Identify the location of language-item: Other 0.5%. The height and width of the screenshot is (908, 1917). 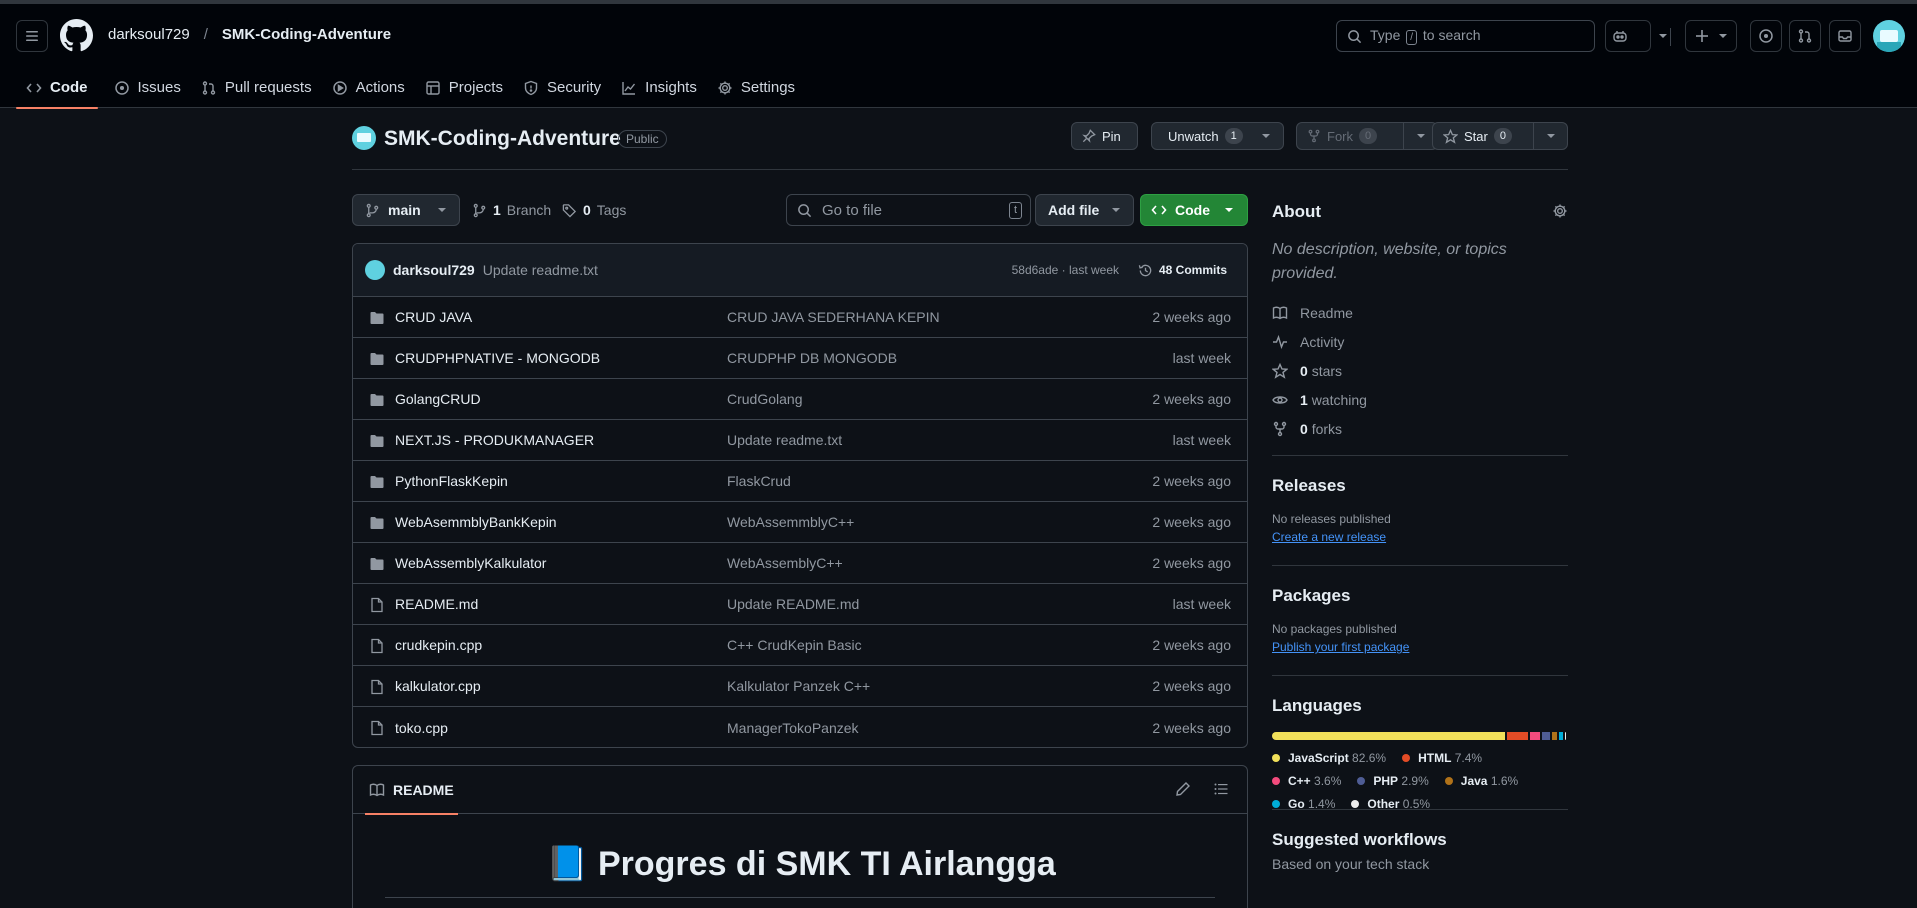
(1390, 803).